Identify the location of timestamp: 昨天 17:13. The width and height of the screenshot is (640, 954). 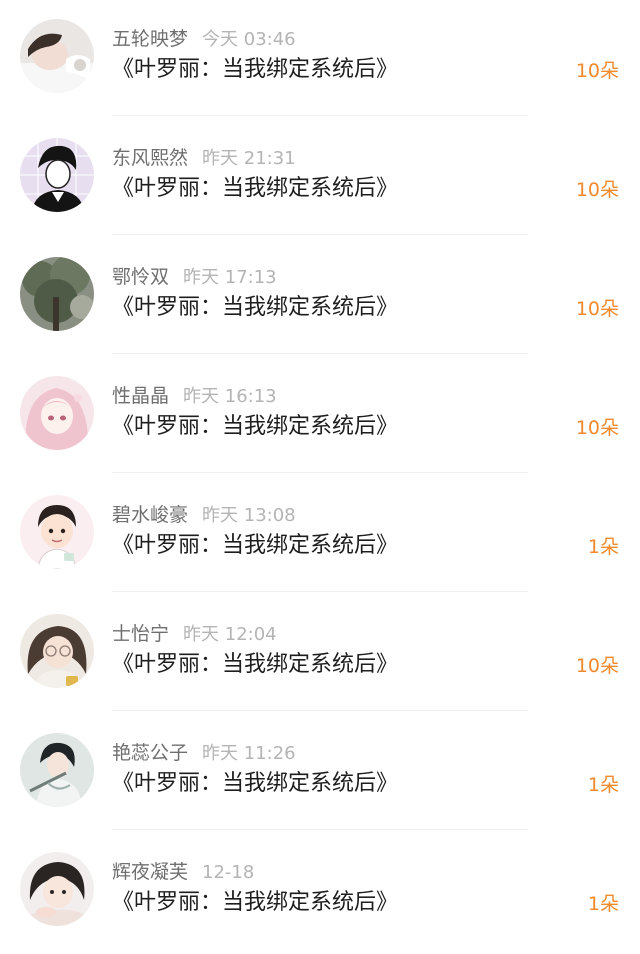
(230, 277).